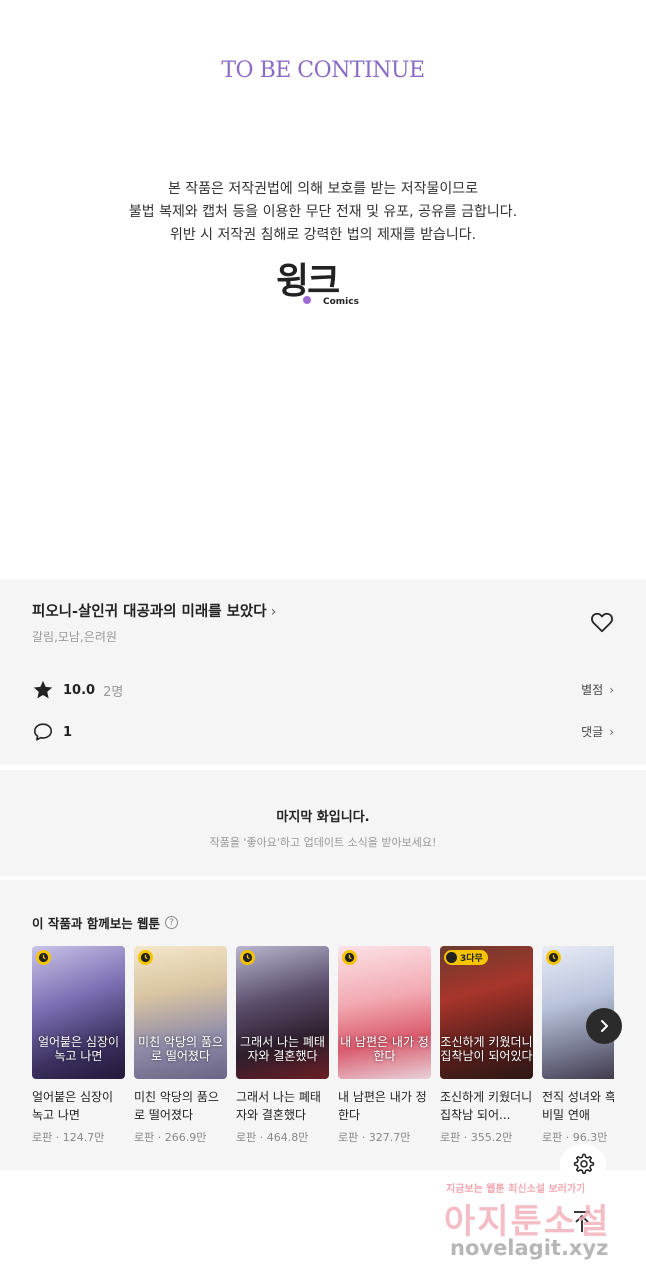 This screenshot has height=1286, width=646. I want to click on card-meta: 로판 · 96.3만, so click(575, 1137).